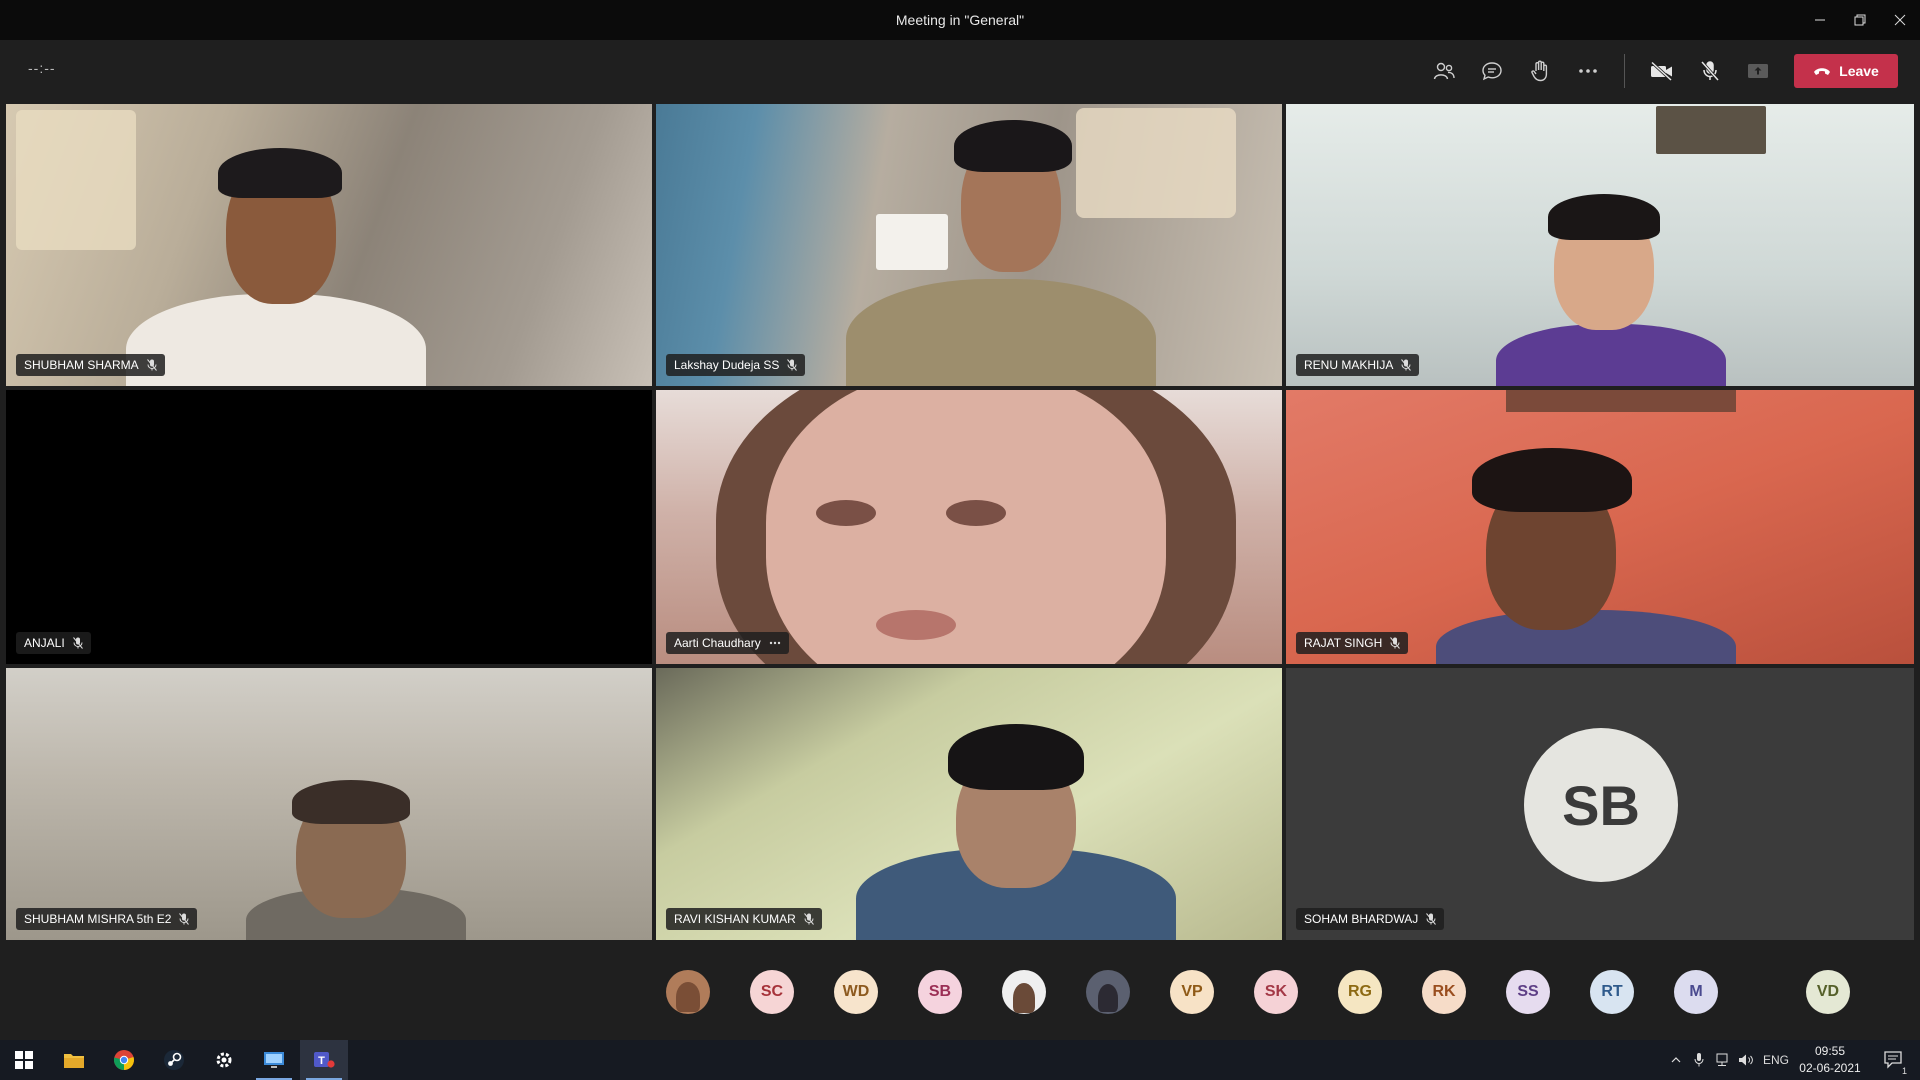  I want to click on steam-icon, so click(174, 1060).